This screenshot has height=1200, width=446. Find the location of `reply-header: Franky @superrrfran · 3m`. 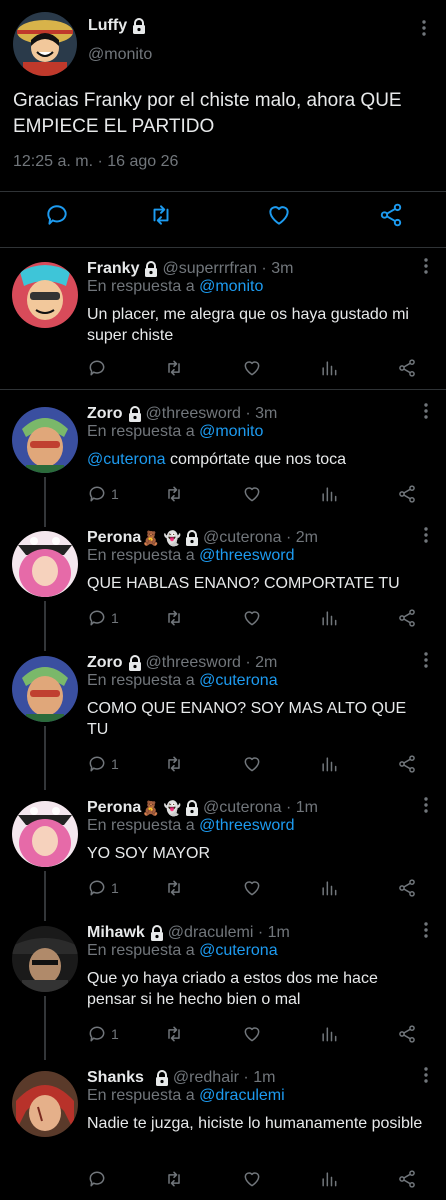

reply-header: Franky @superrrfran · 3m is located at coordinates (190, 269).